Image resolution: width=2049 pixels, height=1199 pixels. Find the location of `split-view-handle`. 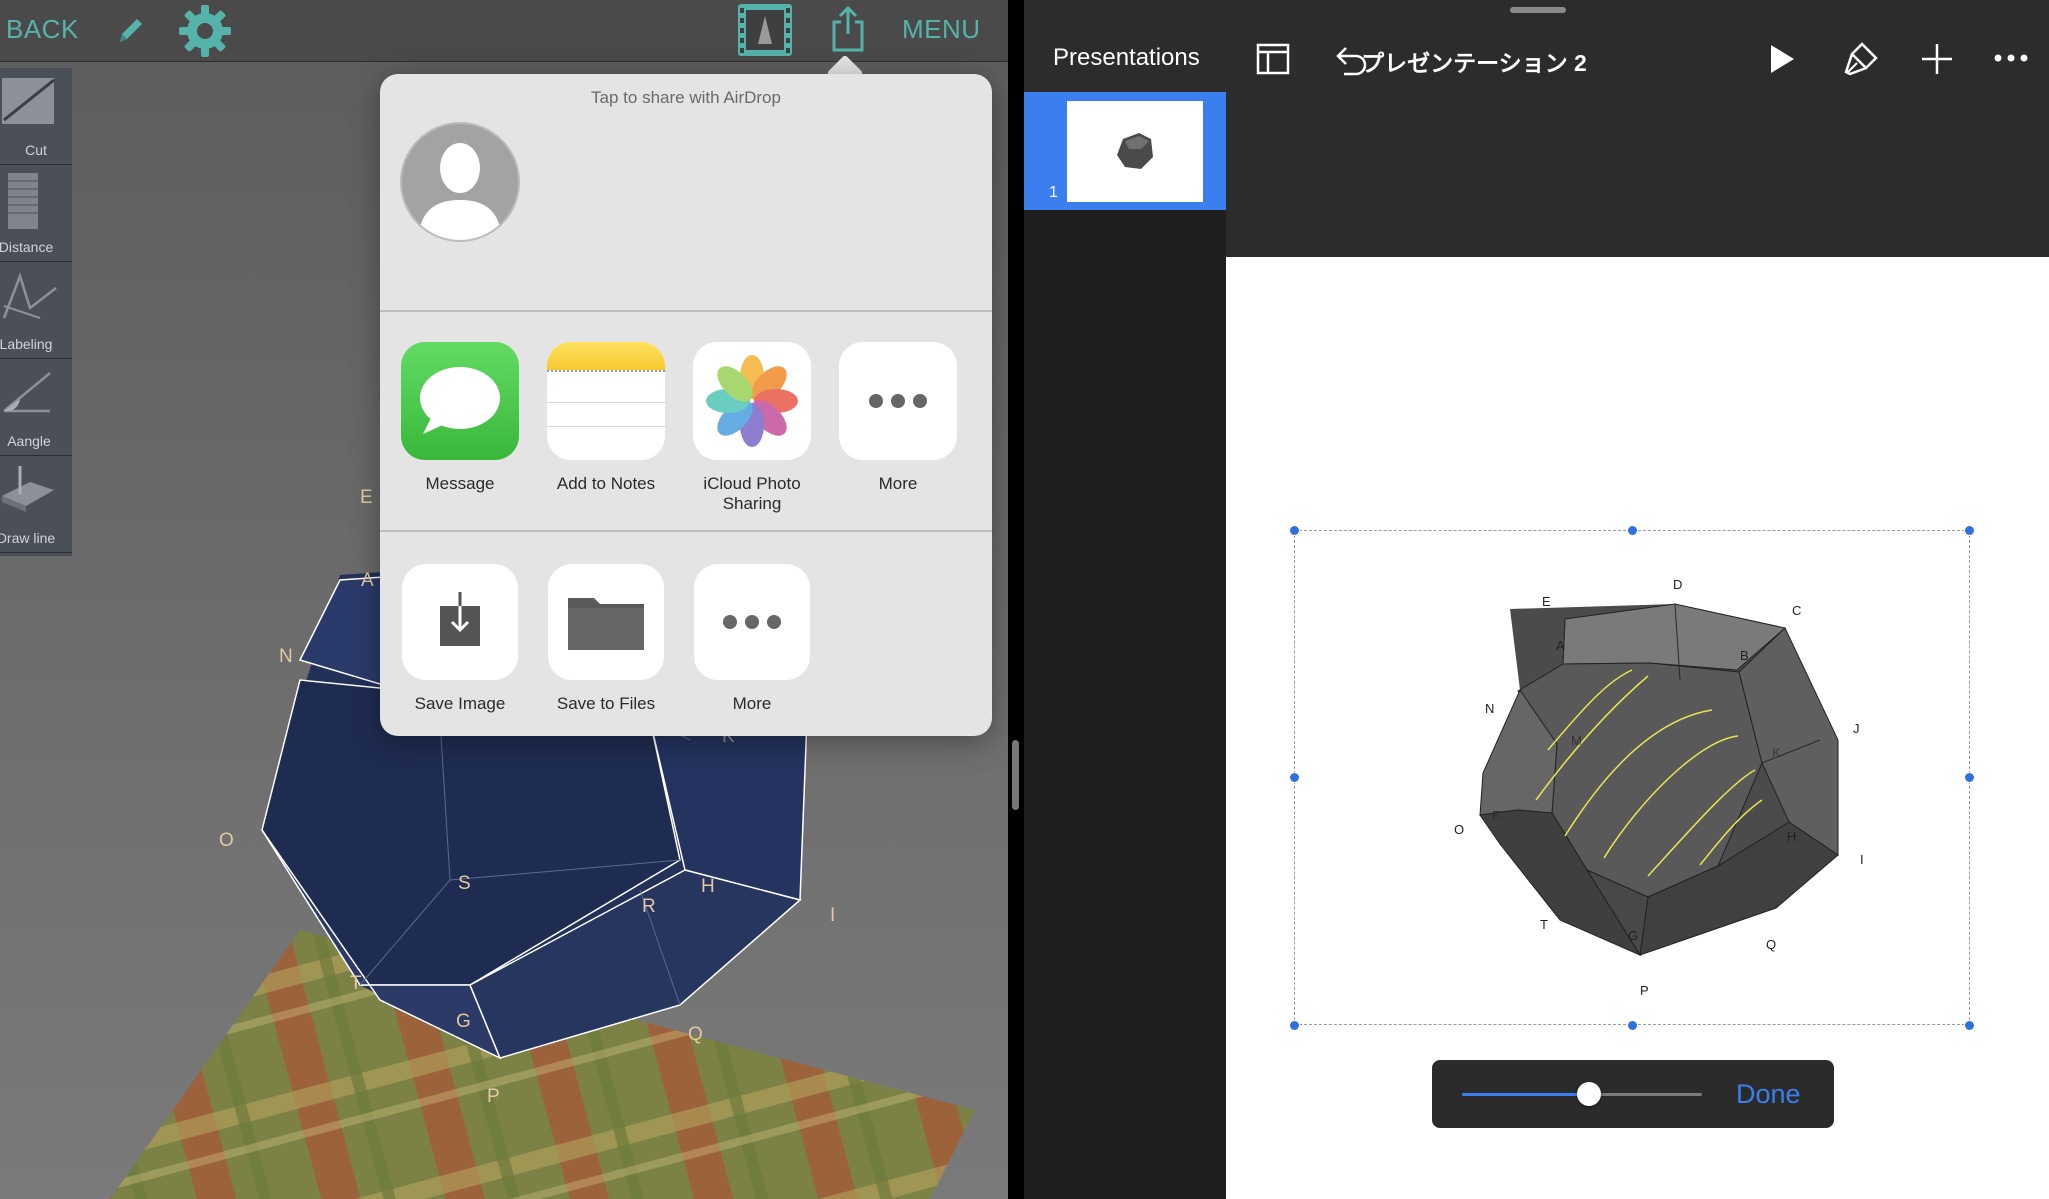

split-view-handle is located at coordinates (1015, 775).